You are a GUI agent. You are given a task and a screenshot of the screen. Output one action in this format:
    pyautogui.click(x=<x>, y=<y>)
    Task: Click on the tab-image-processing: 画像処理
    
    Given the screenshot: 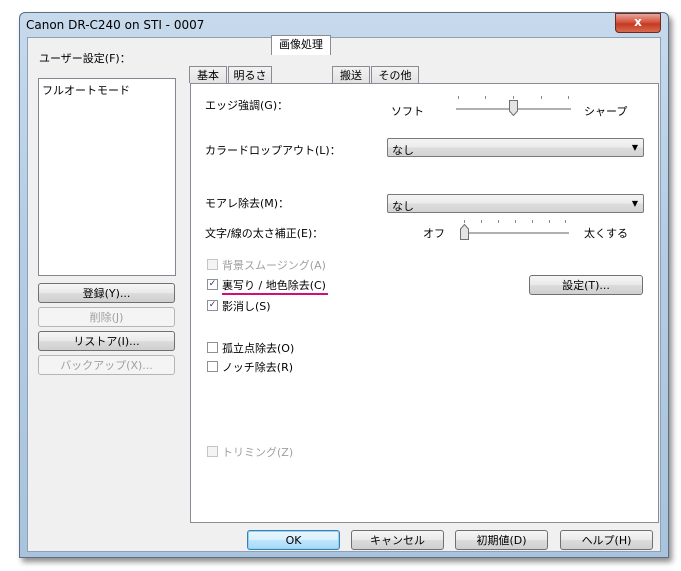 What is the action you would take?
    pyautogui.click(x=301, y=45)
    